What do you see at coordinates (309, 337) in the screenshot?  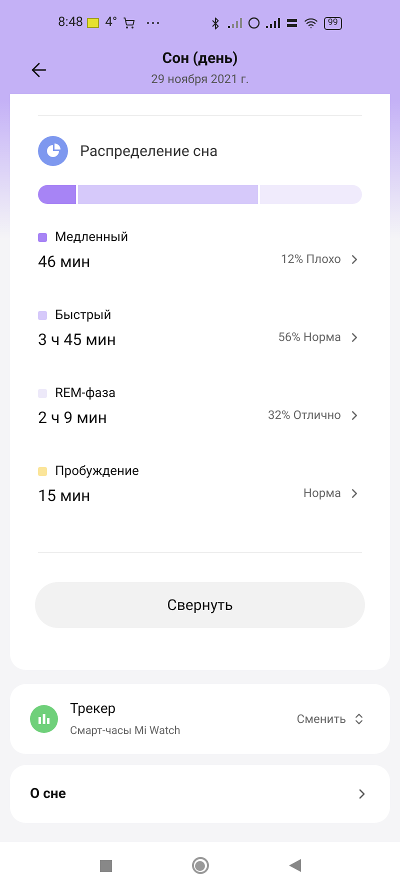 I see `stage-rating: 56% Норма` at bounding box center [309, 337].